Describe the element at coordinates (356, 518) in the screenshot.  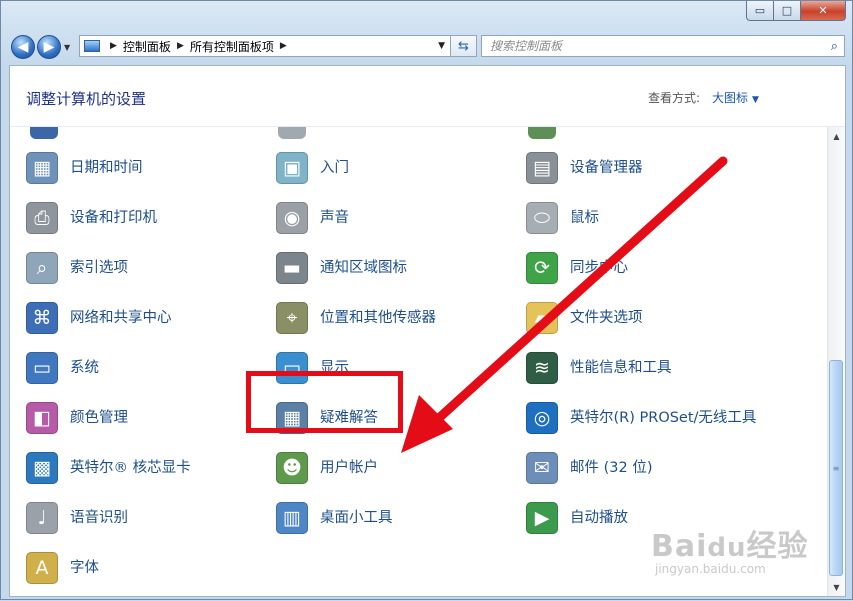
I see `control-panel-item-label: 桌面小工具` at that location.